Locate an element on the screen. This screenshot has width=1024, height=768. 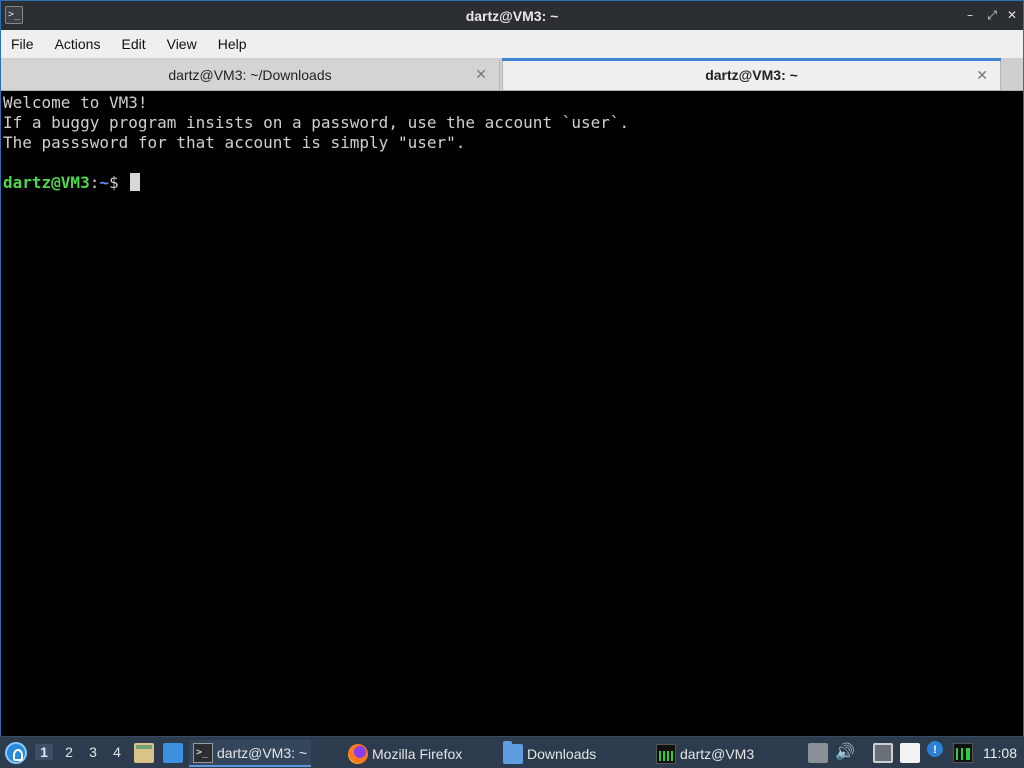
minimize-icon: – is located at coordinates (970, 15).